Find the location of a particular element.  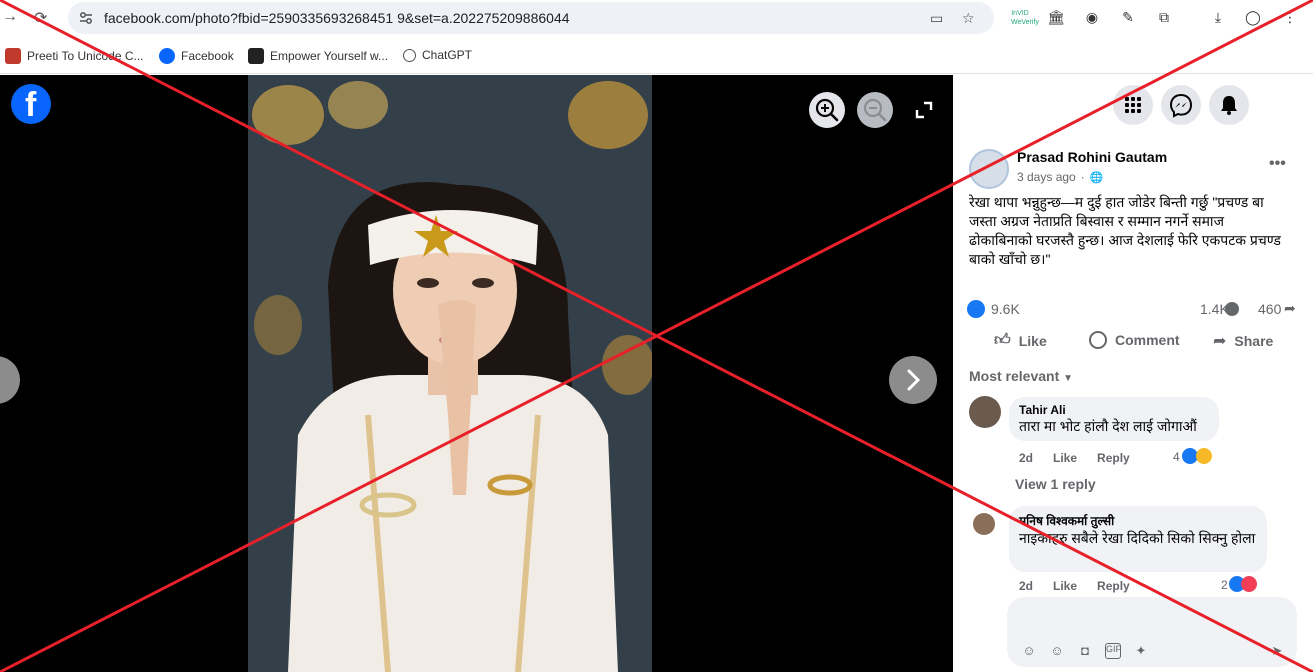

zoom-out-button is located at coordinates (875, 110).